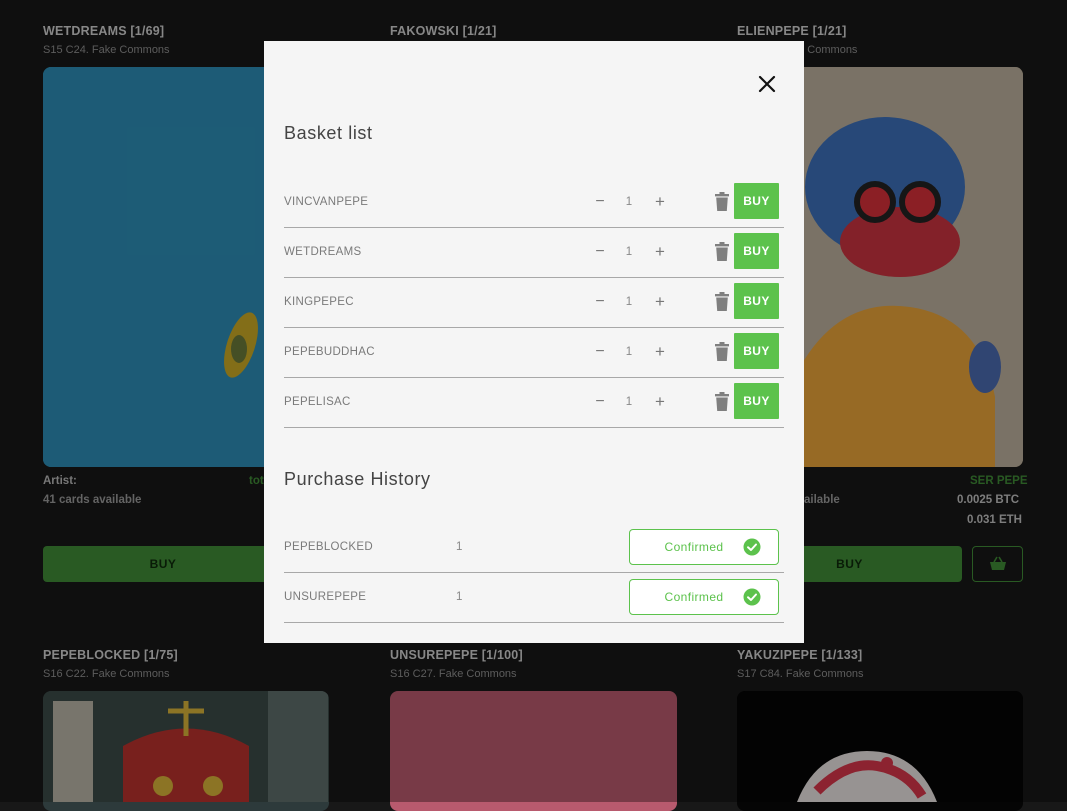 The width and height of the screenshot is (1067, 811). I want to click on basket-row: WETDREAMS − 1 + BUY, so click(534, 252).